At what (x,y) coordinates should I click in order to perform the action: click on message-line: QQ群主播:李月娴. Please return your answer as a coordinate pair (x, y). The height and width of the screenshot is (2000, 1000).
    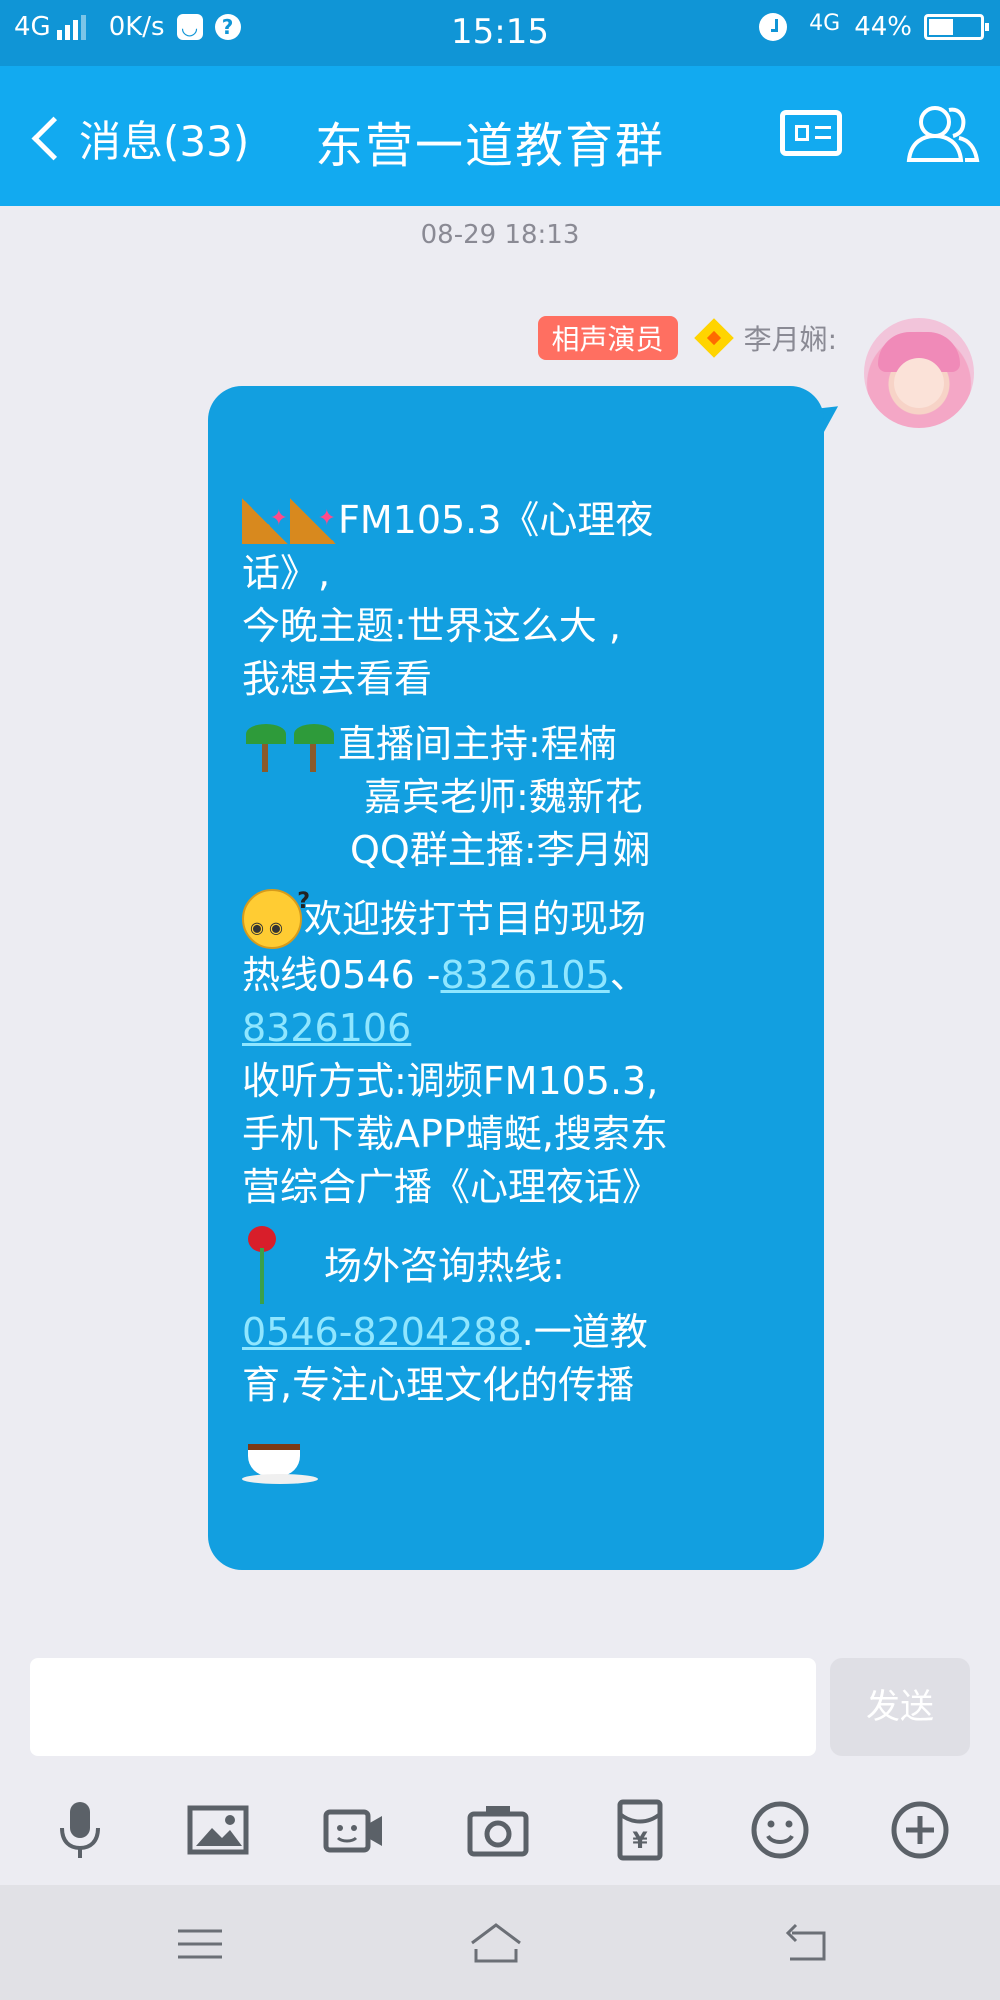
    Looking at the image, I should click on (500, 850).